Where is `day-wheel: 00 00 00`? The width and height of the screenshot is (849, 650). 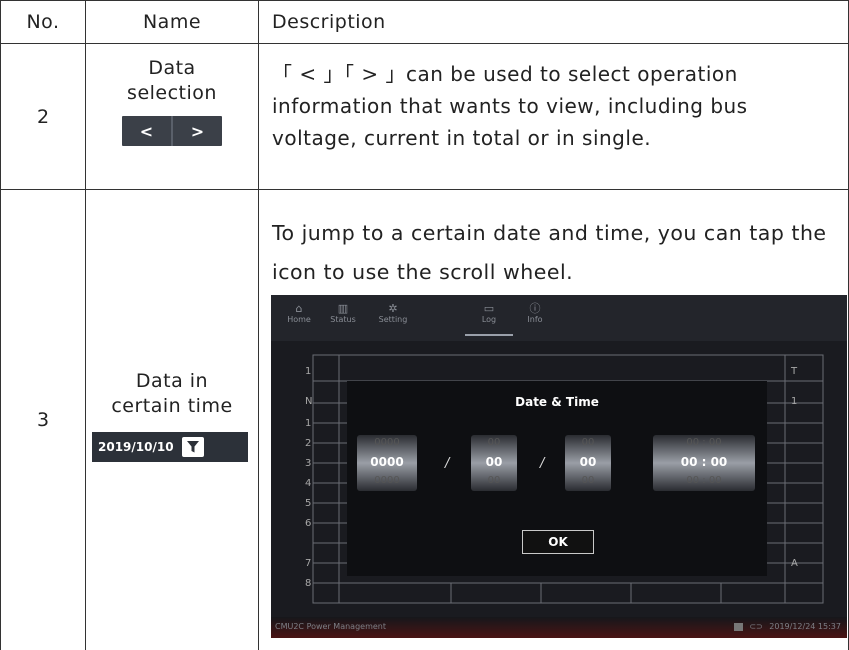 day-wheel: 00 00 00 is located at coordinates (588, 463).